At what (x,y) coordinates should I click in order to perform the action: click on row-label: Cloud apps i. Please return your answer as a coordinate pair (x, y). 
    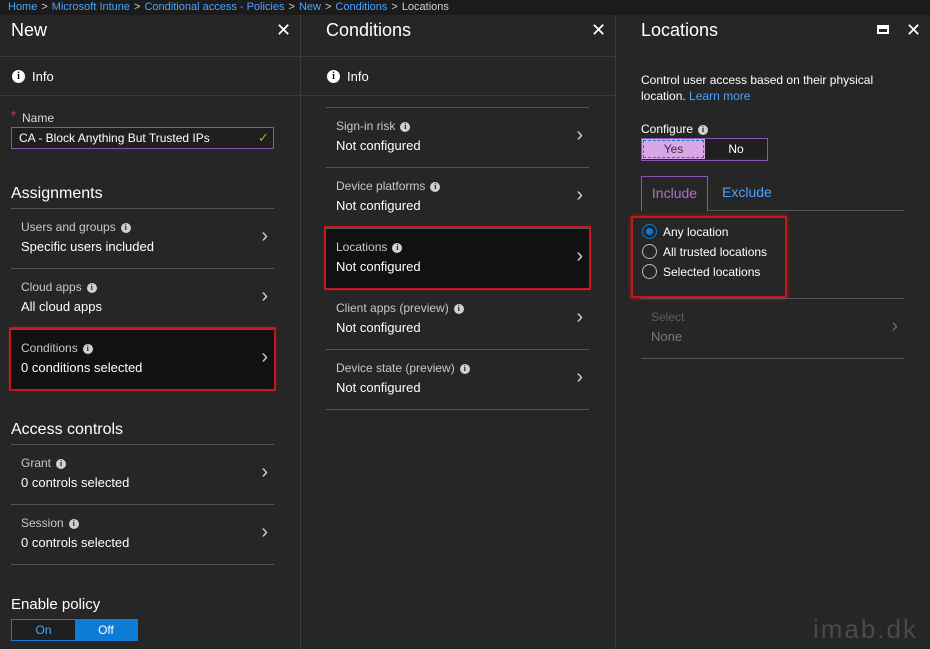
    Looking at the image, I should click on (59, 287).